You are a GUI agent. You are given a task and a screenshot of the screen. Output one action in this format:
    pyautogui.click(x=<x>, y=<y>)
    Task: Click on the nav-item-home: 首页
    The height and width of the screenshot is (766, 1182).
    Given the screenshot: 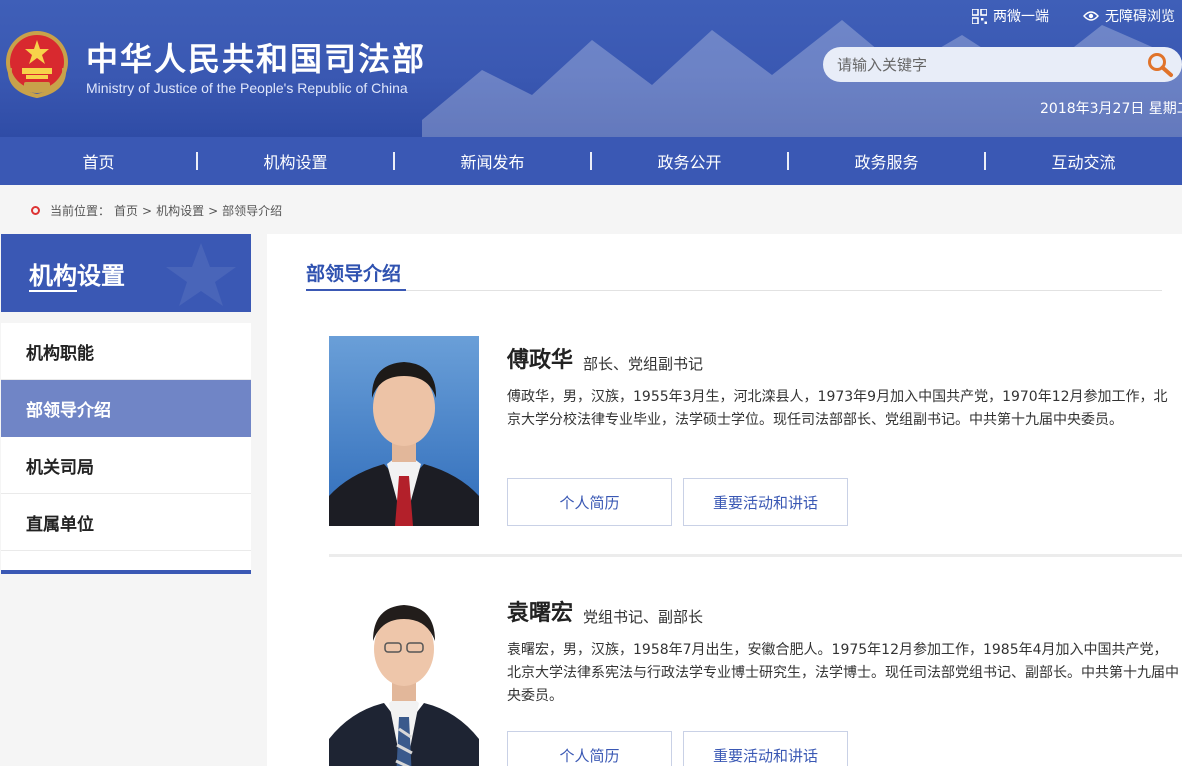 What is the action you would take?
    pyautogui.click(x=98, y=161)
    